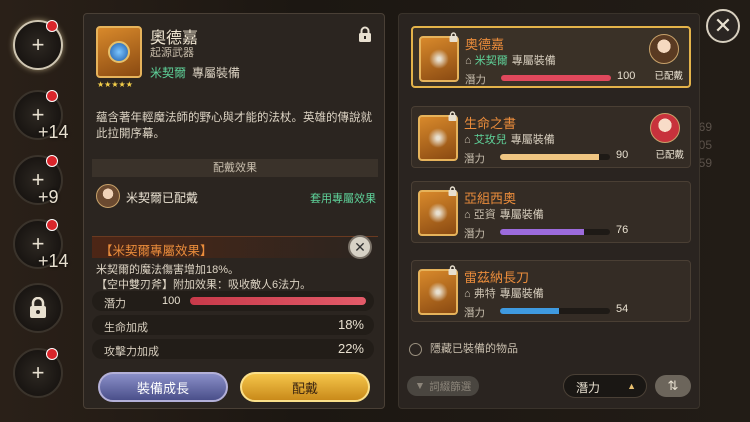  I want to click on potential-value: 54, so click(622, 309).